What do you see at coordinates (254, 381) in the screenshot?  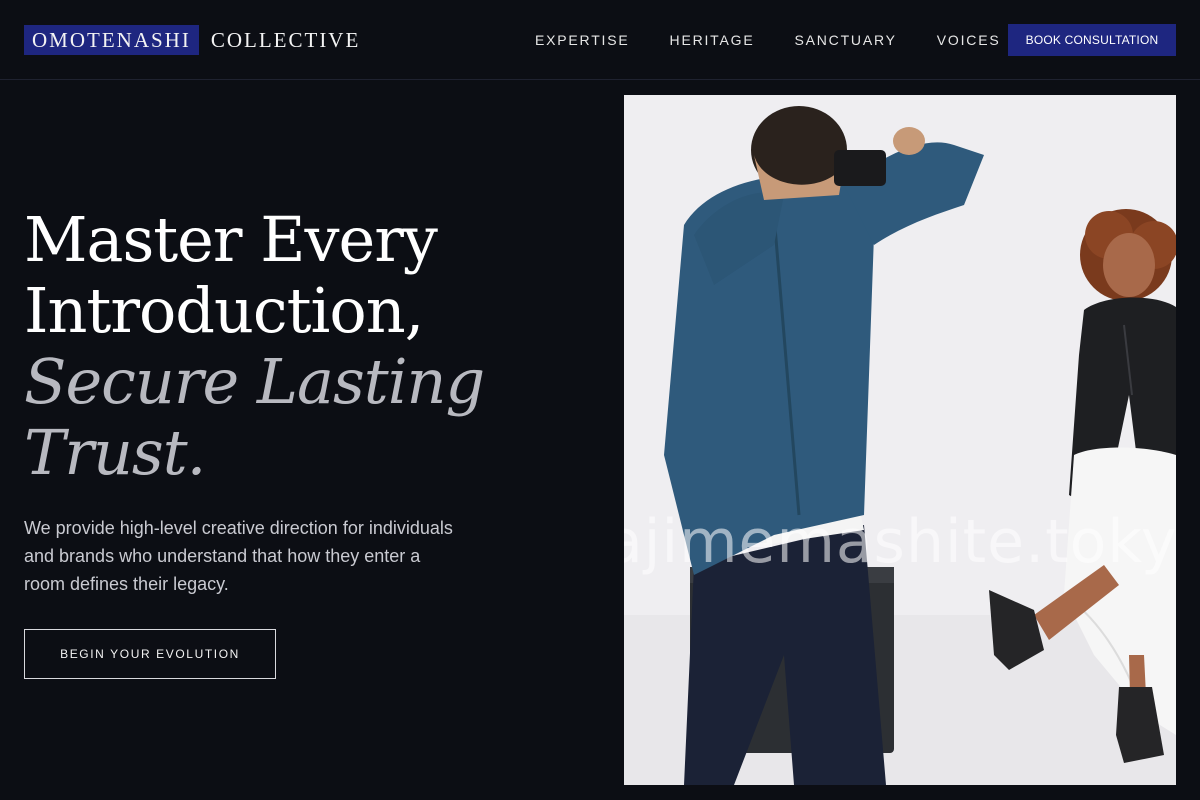 I see `hero-title-accent: Secure Lasting` at bounding box center [254, 381].